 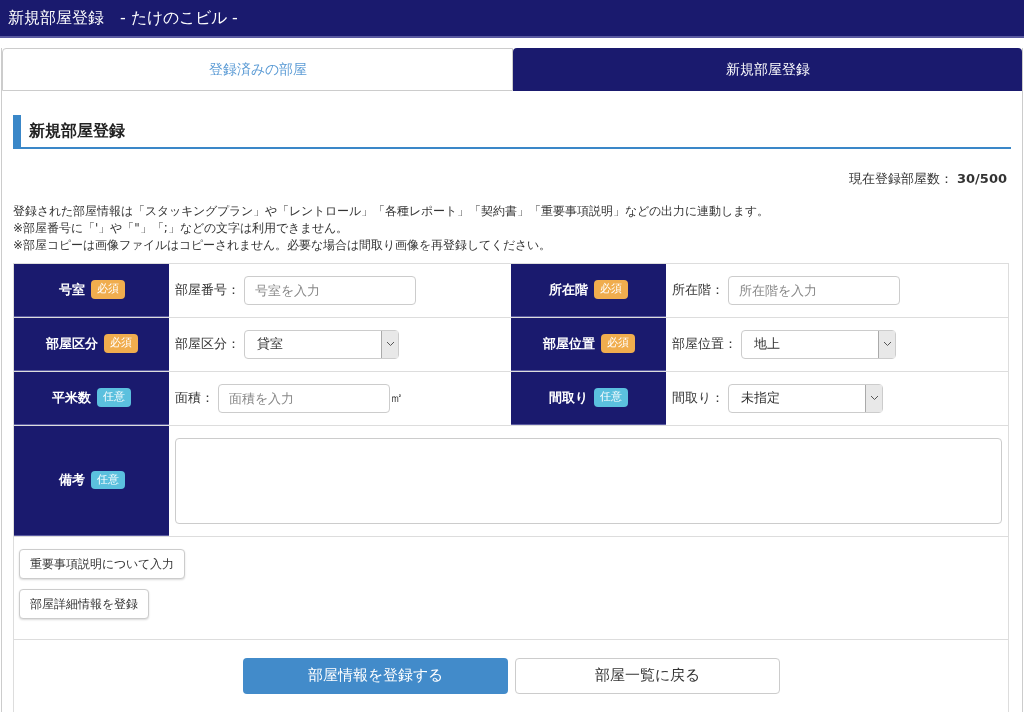 What do you see at coordinates (588, 480) in the screenshot?
I see `remarks-field` at bounding box center [588, 480].